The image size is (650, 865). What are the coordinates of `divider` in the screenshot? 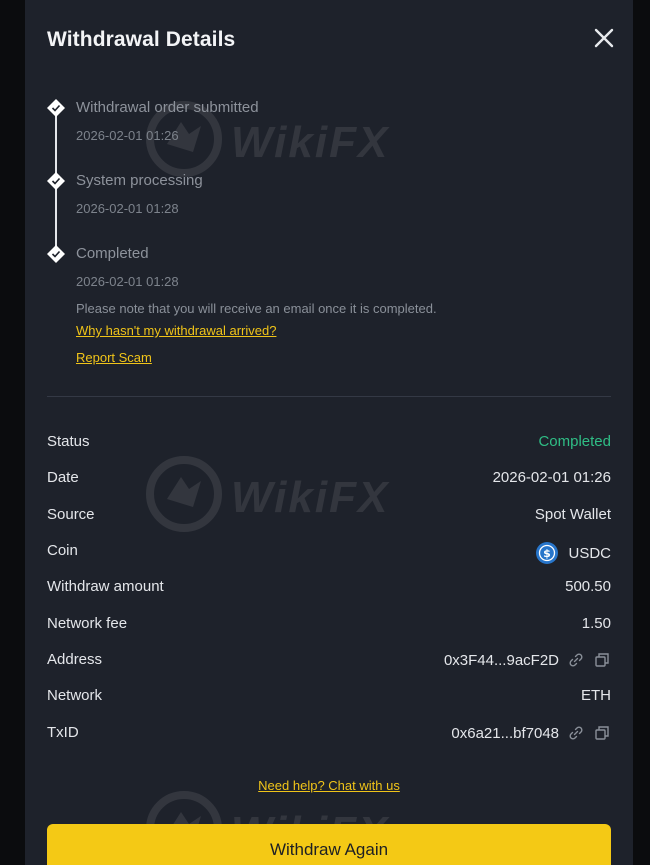 It's located at (329, 396).